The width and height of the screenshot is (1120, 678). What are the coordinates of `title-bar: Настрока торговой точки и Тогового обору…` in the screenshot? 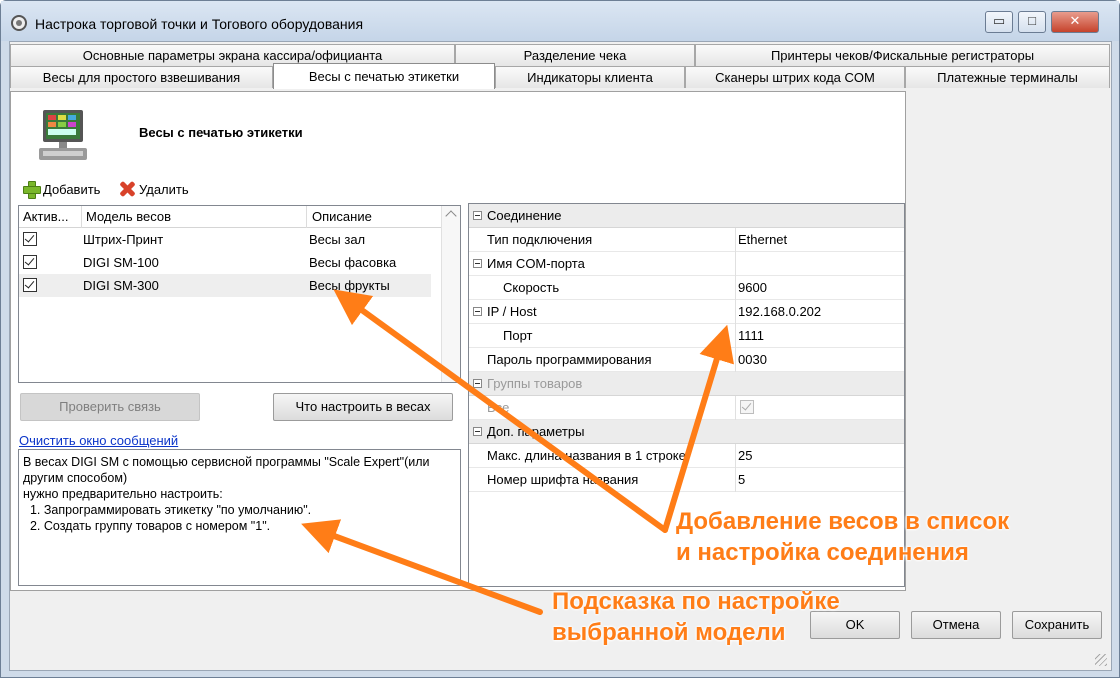 It's located at (560, 21).